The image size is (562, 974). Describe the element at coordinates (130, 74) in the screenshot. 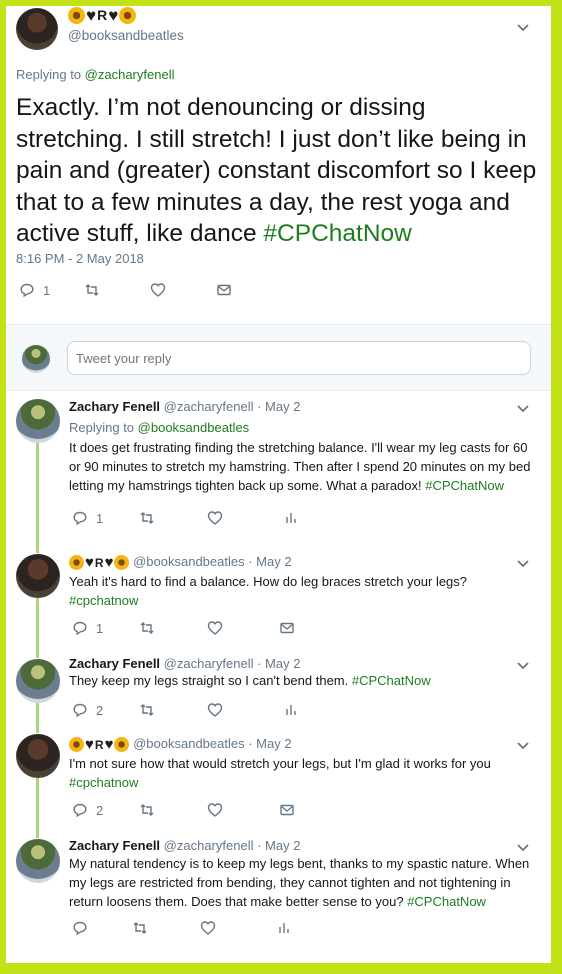

I see `replying-to-link: @zacharyfenell` at that location.